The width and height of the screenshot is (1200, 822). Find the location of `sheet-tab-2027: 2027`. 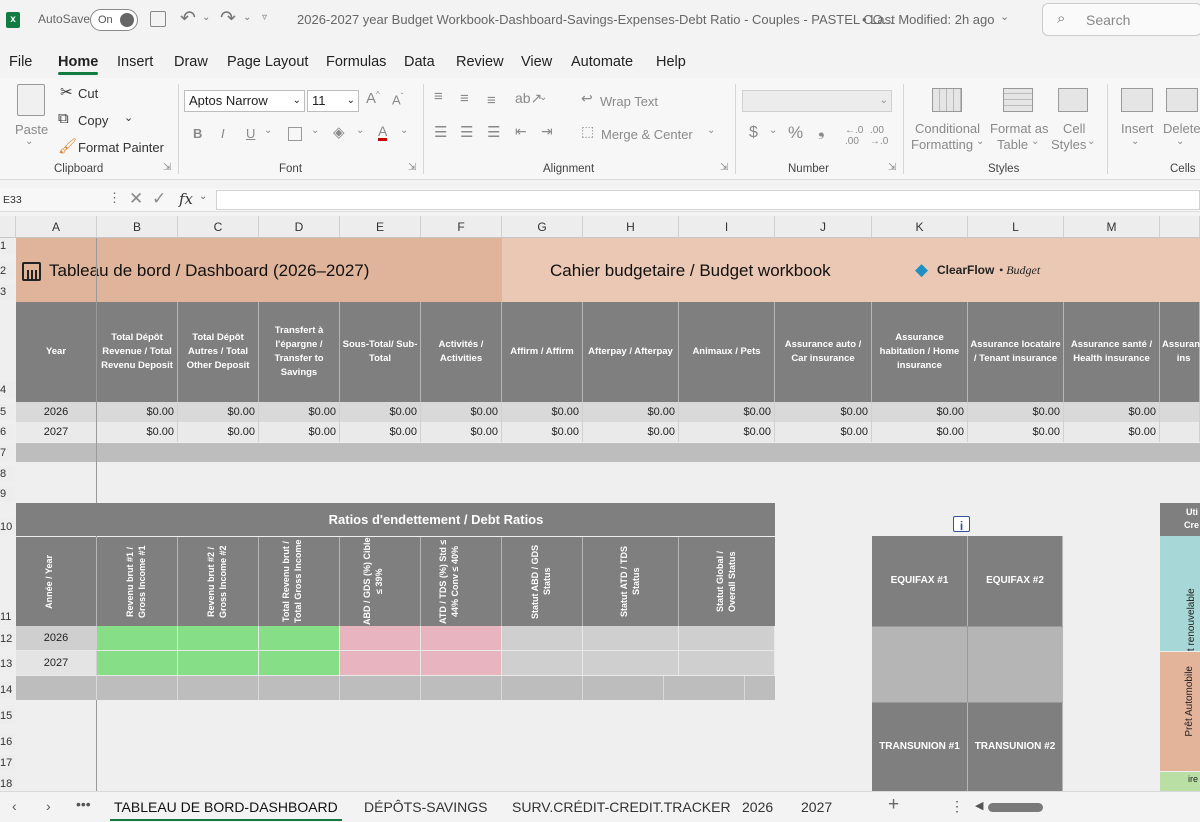

sheet-tab-2027: 2027 is located at coordinates (816, 807).